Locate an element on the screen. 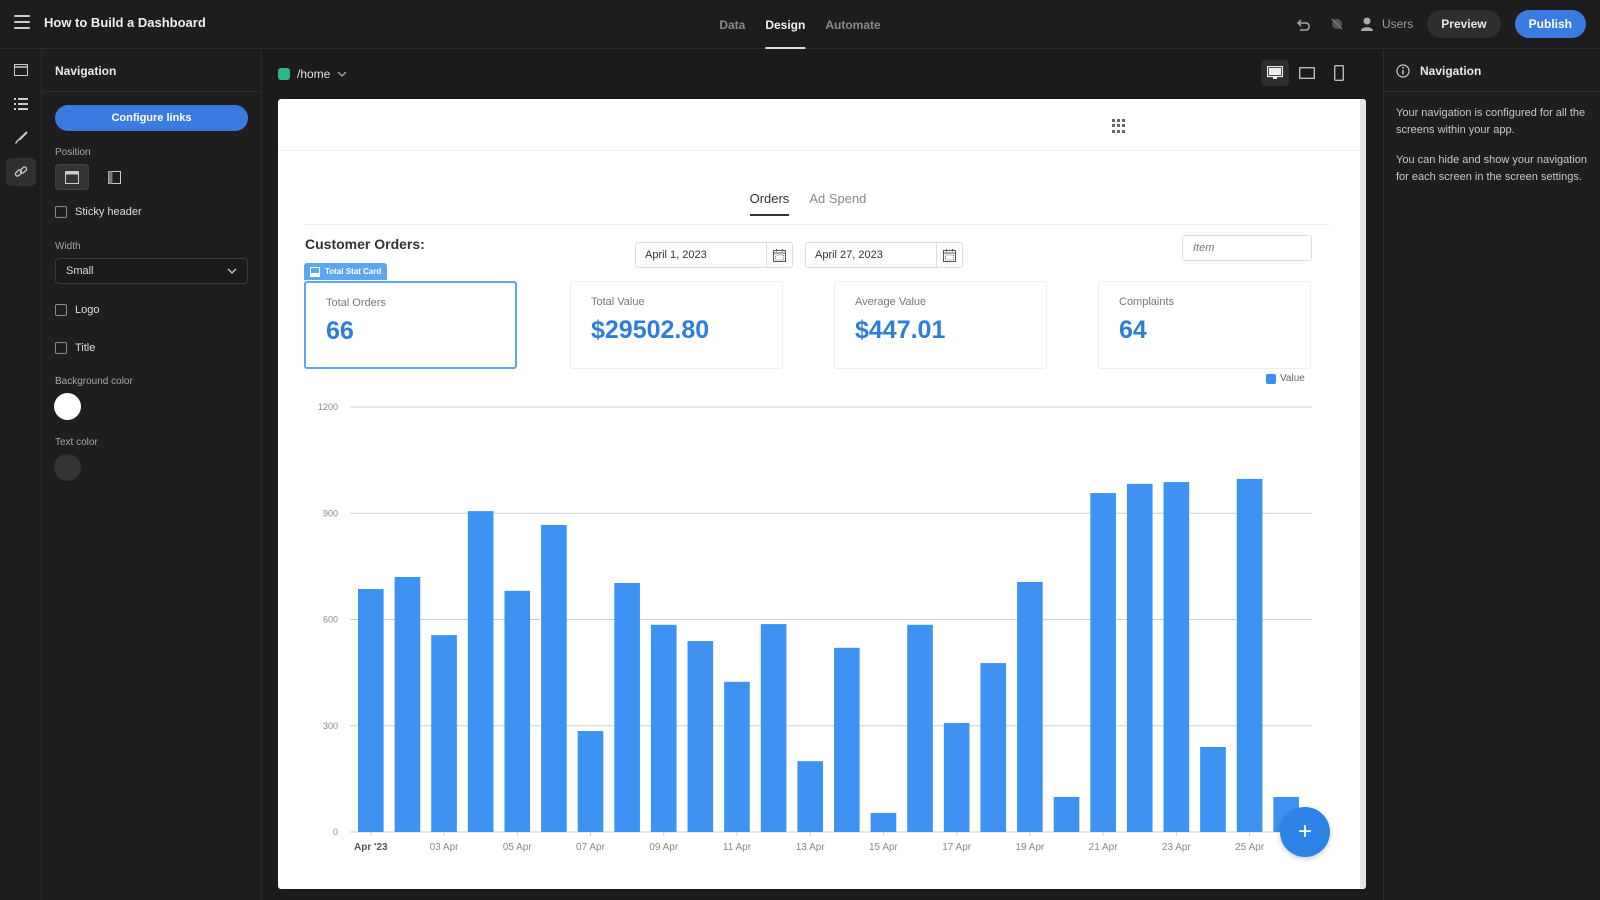 The height and width of the screenshot is (900, 1600). text-color-label: Text color is located at coordinates (76, 442).